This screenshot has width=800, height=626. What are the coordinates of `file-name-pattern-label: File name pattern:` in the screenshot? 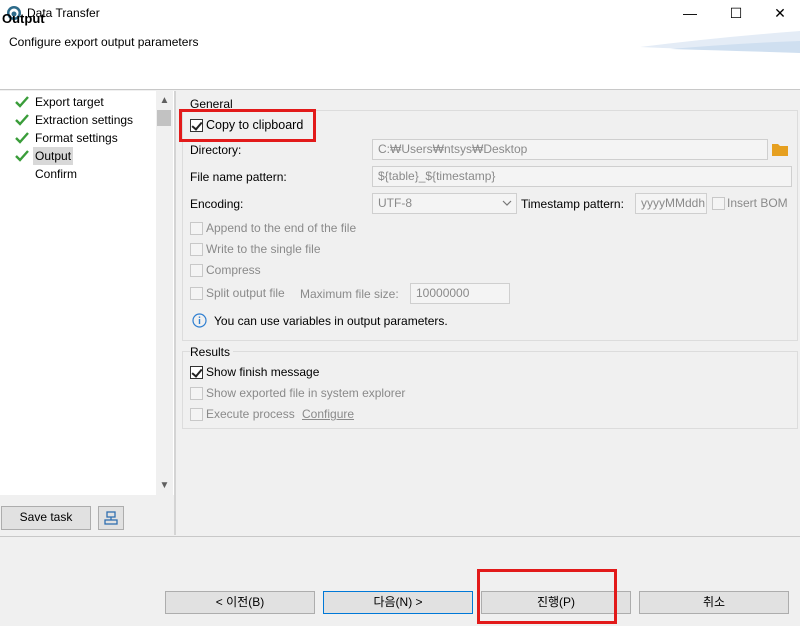 It's located at (238, 177).